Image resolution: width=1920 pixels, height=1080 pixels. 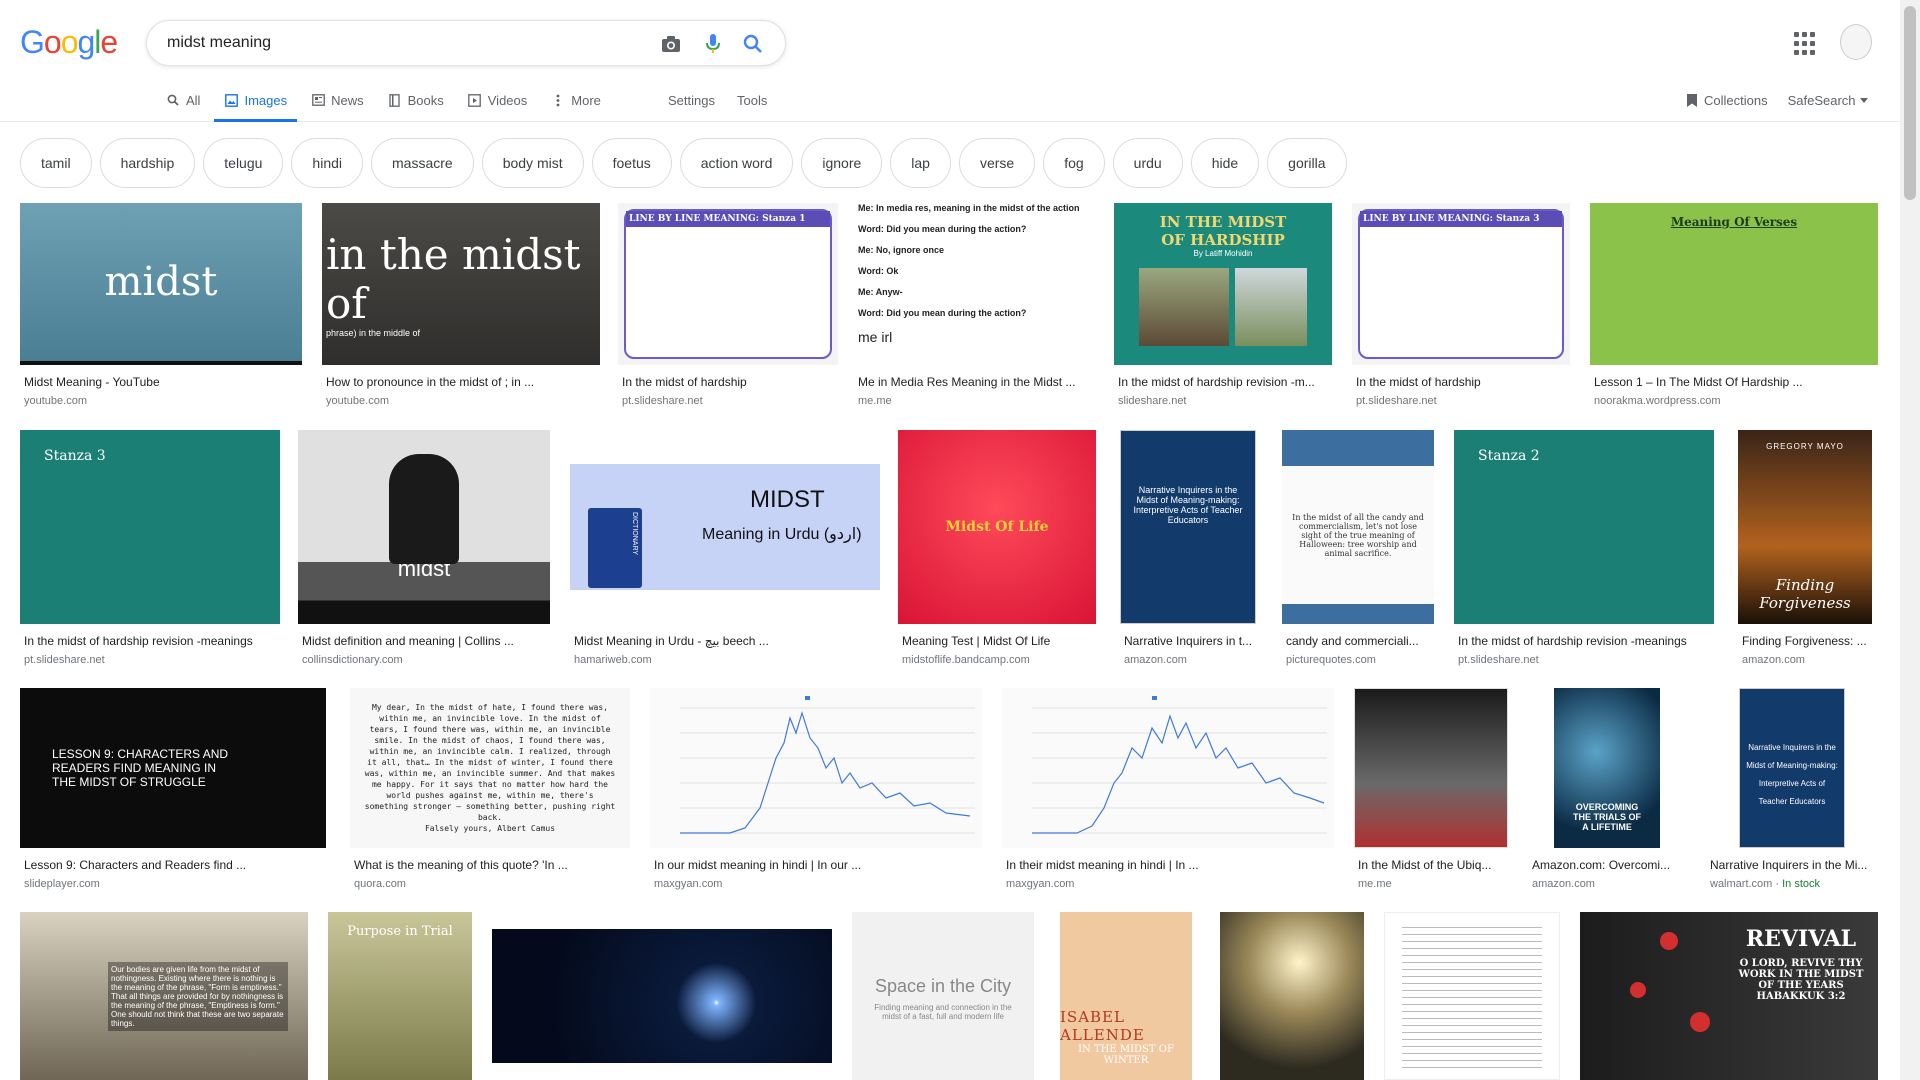 I want to click on chip: ignore, so click(x=842, y=163).